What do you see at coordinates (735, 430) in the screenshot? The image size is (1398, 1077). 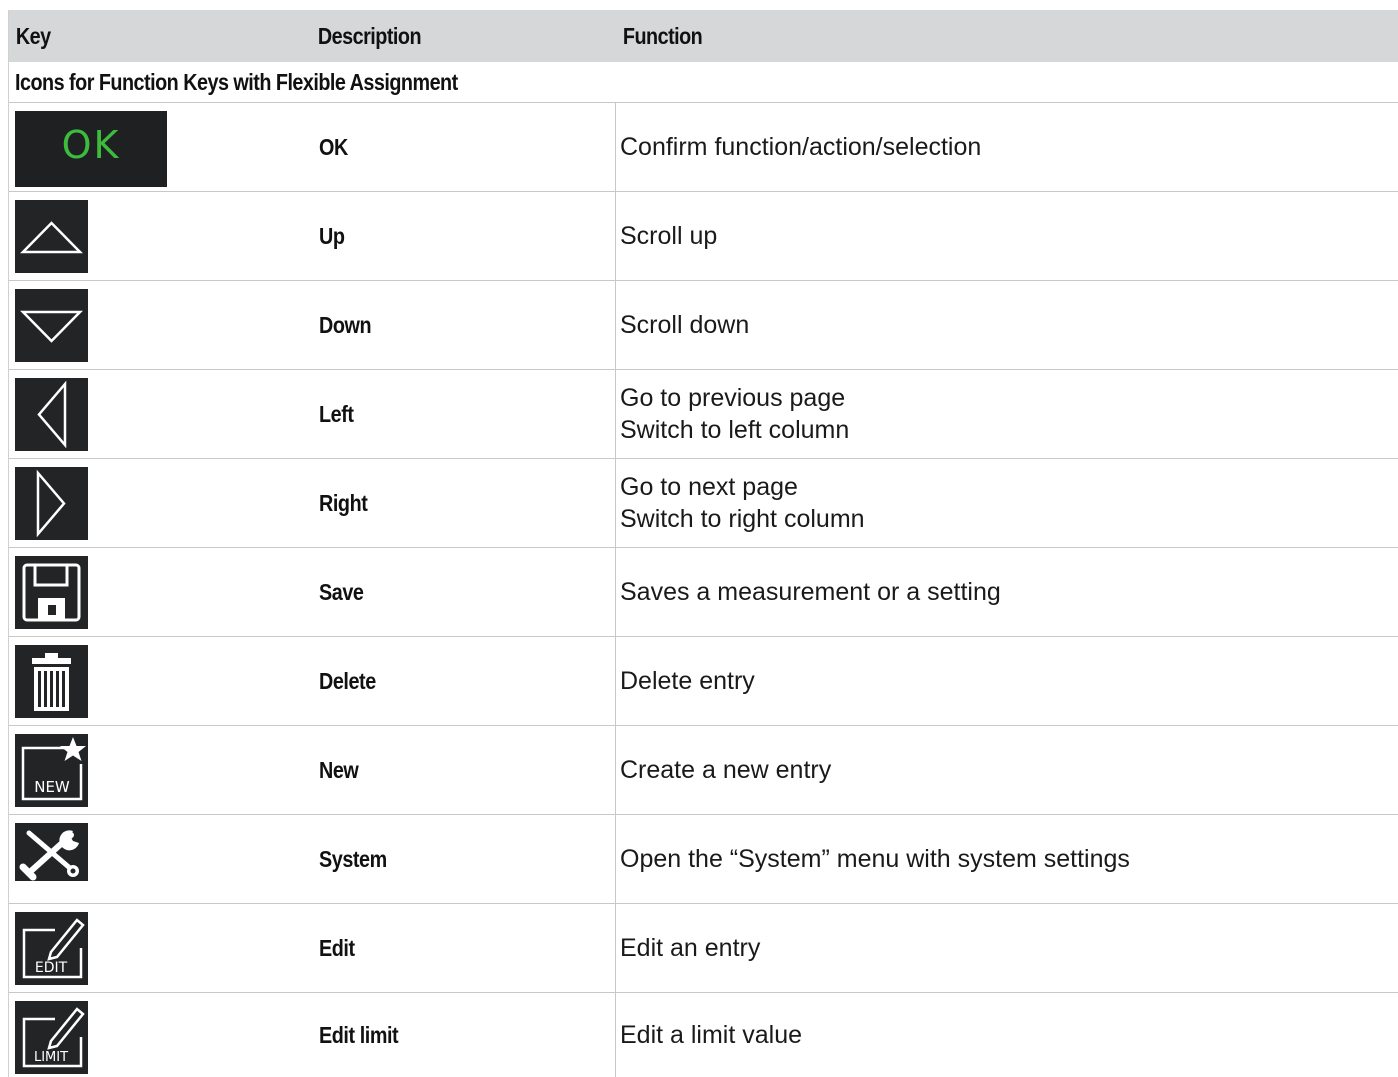 I see `row-function-line: Switch to left column` at bounding box center [735, 430].